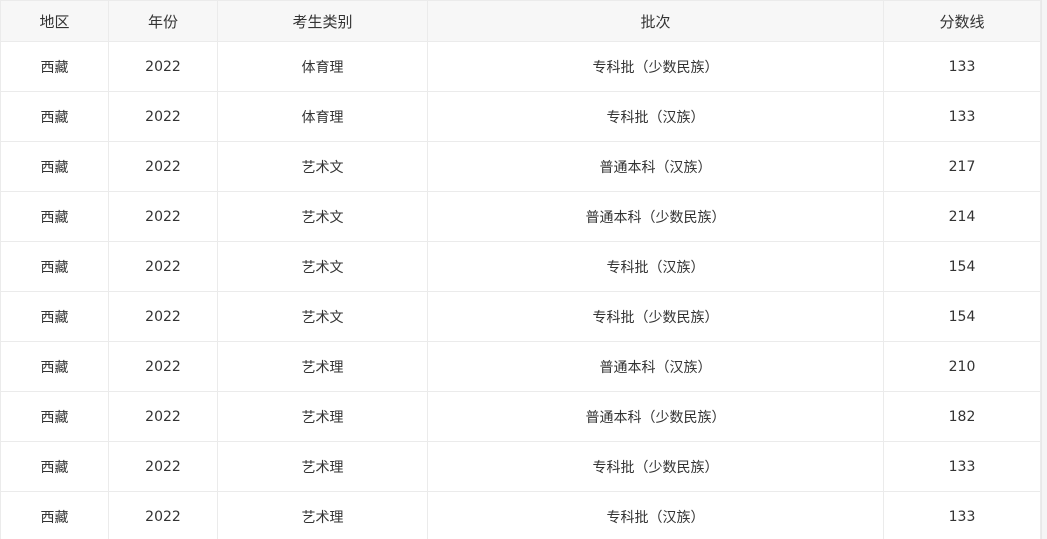 The image size is (1047, 539). I want to click on table-row: 西藏 2022 体育理 专科批（少数民族） 133, so click(523, 66).